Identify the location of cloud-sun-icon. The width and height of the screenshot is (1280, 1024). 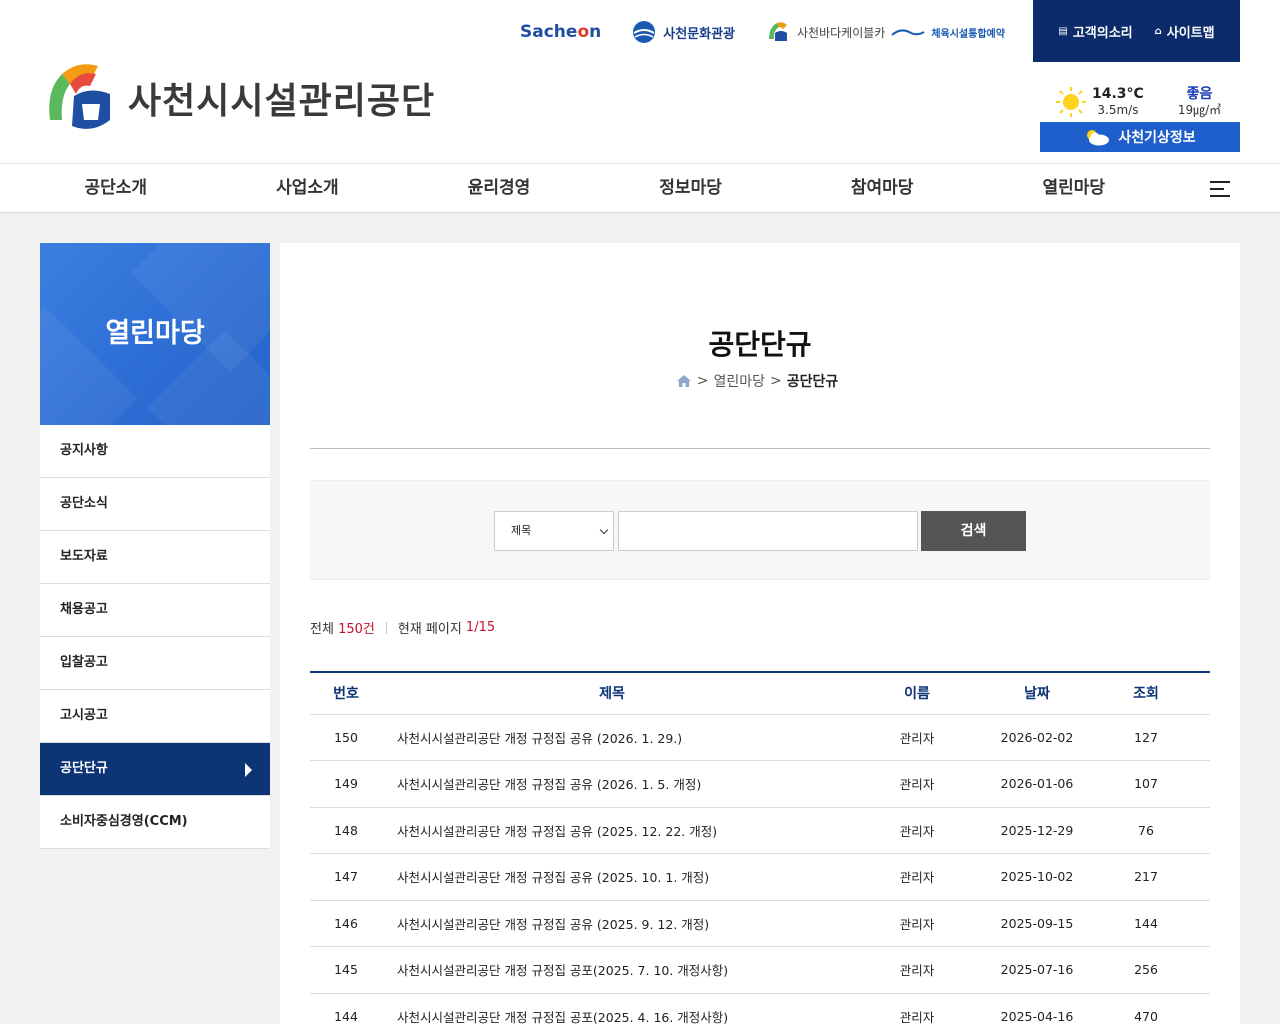
(1098, 138).